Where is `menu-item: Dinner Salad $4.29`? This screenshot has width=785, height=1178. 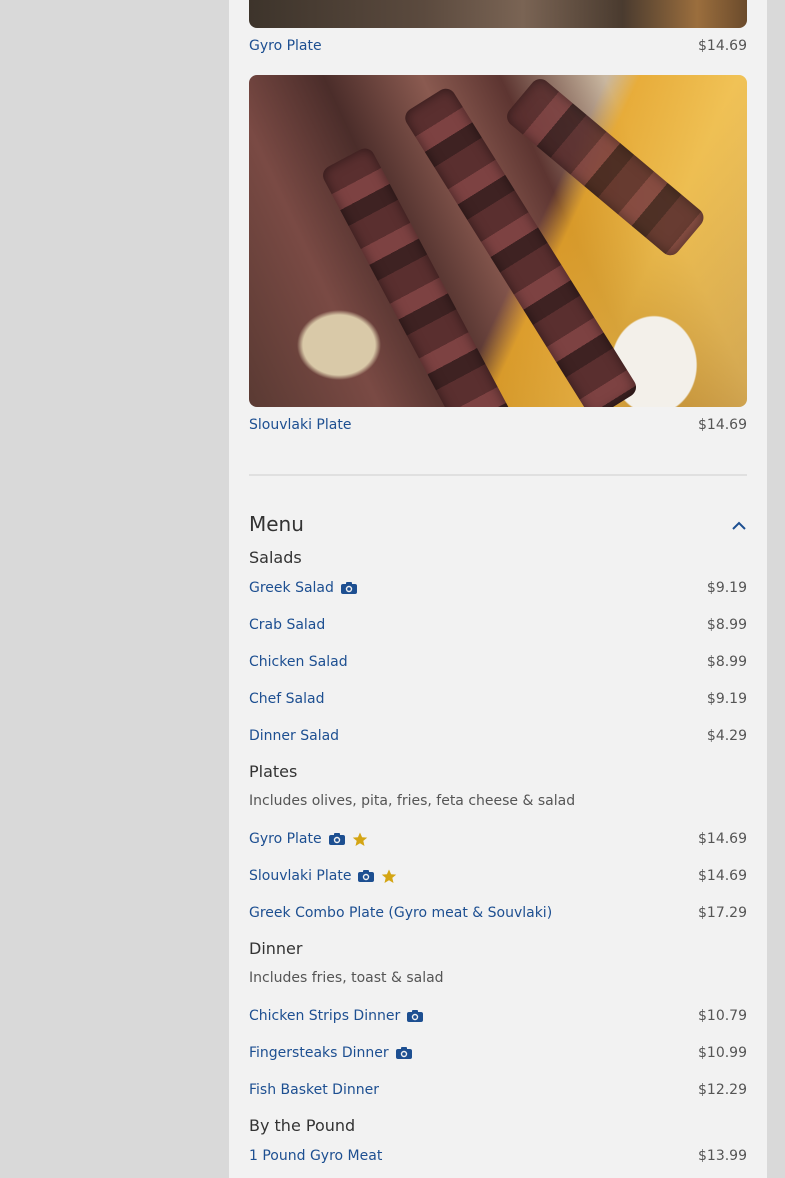 menu-item: Dinner Salad $4.29 is located at coordinates (498, 736).